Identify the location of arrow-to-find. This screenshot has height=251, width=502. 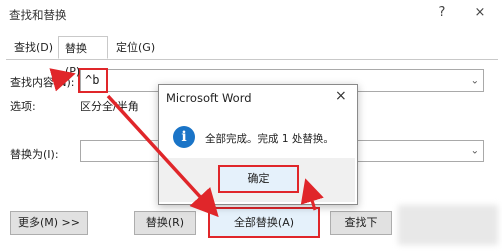
(62, 80).